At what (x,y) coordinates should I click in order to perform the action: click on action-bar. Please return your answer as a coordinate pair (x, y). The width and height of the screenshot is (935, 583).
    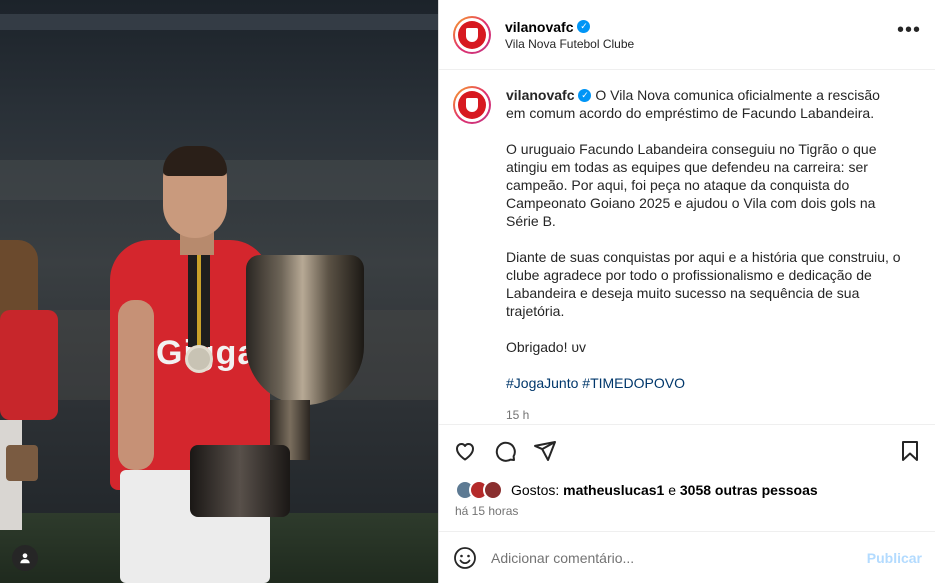
    Looking at the image, I should click on (687, 454).